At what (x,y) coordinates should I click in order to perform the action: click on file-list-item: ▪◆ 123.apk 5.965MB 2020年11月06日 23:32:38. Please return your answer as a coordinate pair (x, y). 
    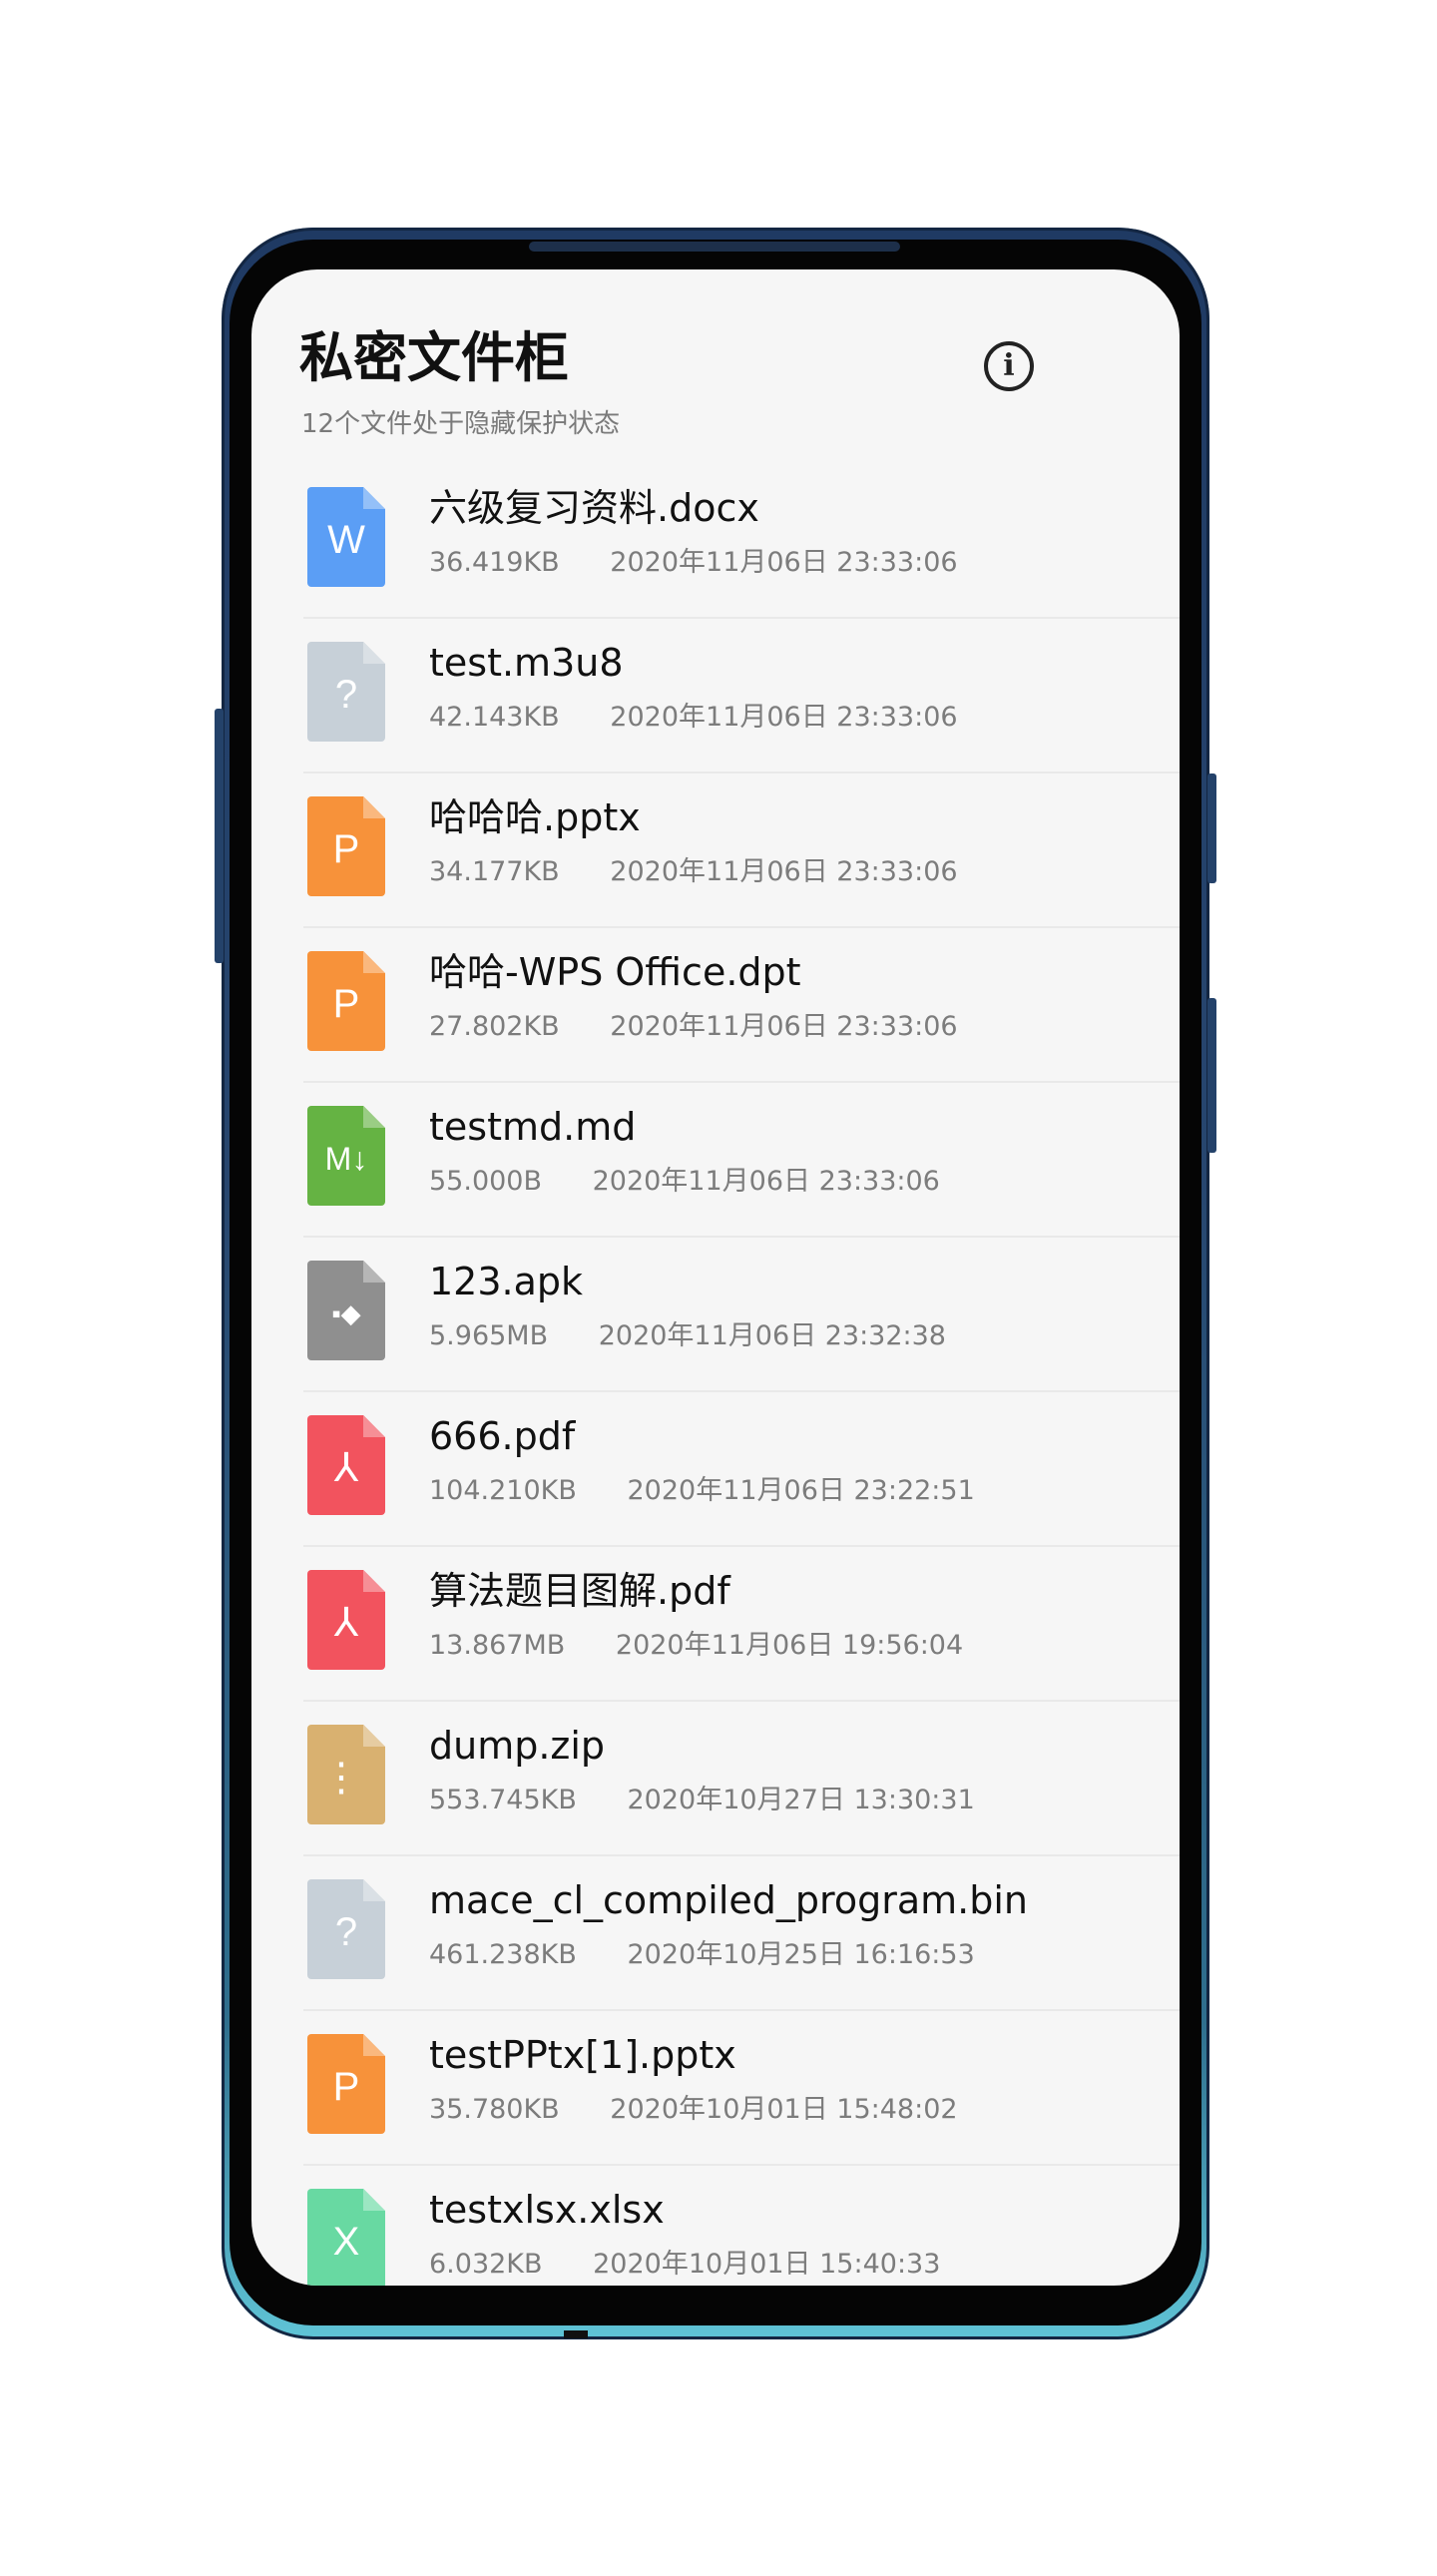
    Looking at the image, I should click on (741, 1315).